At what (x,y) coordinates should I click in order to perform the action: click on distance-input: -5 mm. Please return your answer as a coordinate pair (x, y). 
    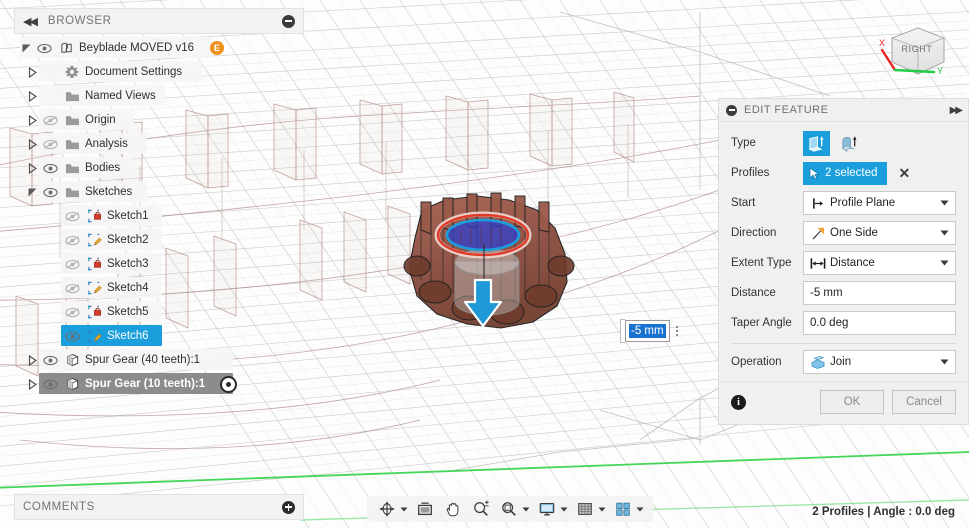
    Looking at the image, I should click on (879, 293).